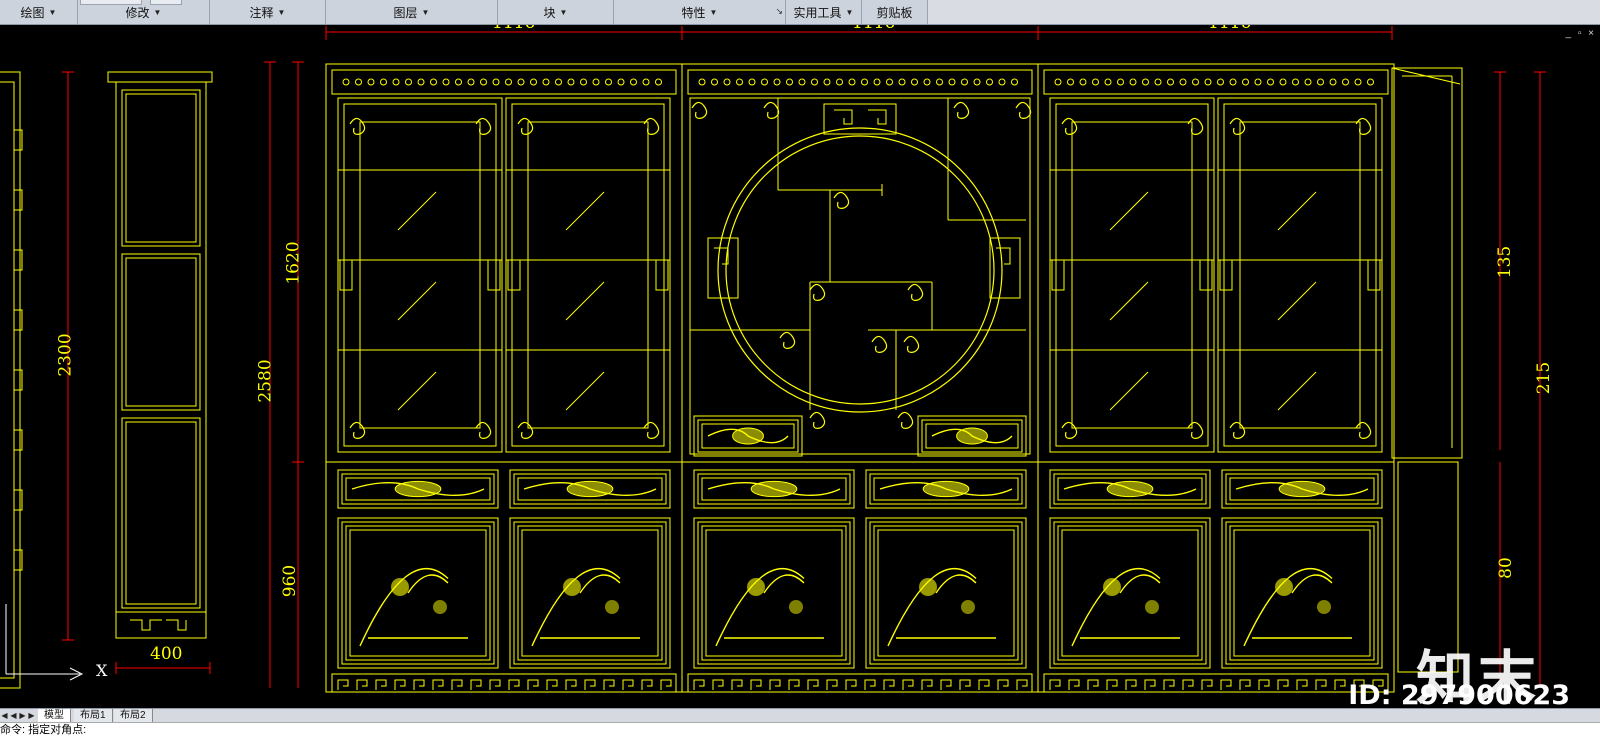  What do you see at coordinates (290, 581) in the screenshot?
I see `dim-text-960: 960` at bounding box center [290, 581].